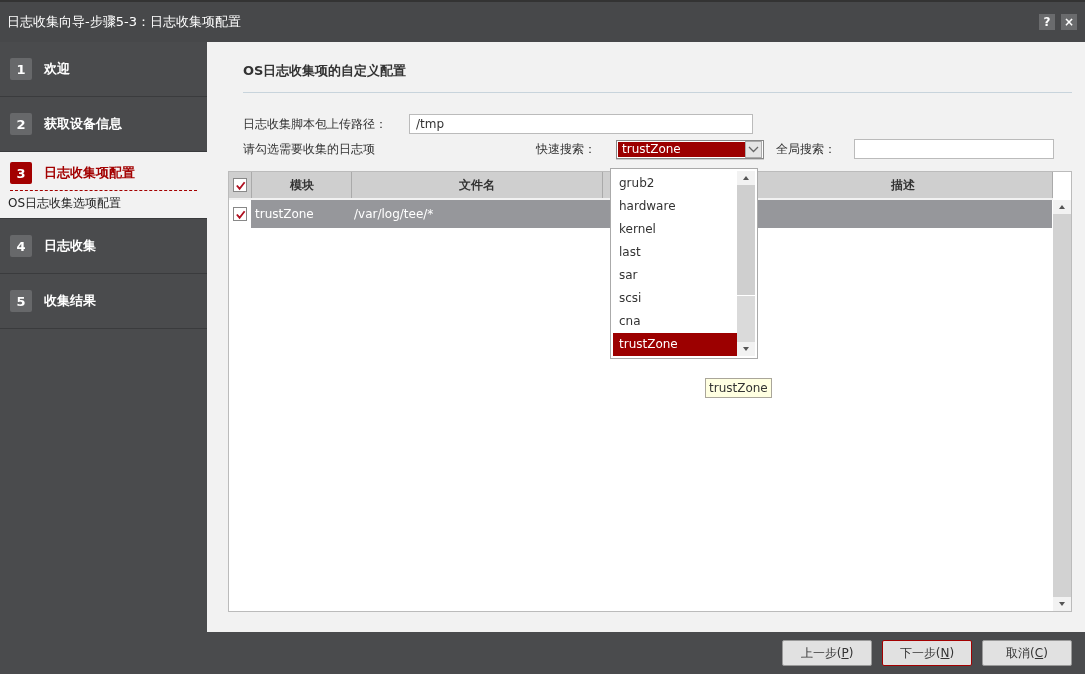  Describe the element at coordinates (566, 149) in the screenshot. I see `field-label: 快速搜索：` at that location.